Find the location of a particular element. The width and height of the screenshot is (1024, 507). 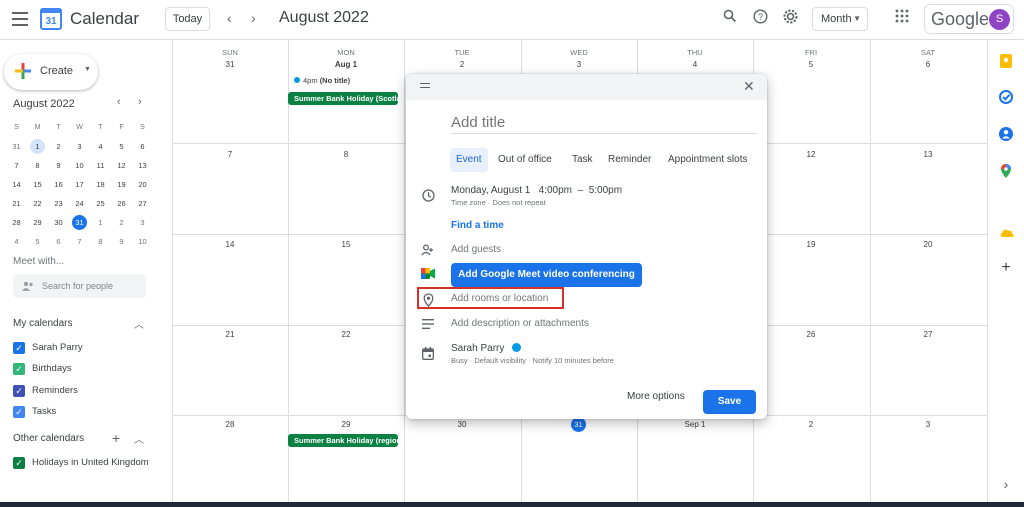

mini-day: 20 is located at coordinates (142, 184).